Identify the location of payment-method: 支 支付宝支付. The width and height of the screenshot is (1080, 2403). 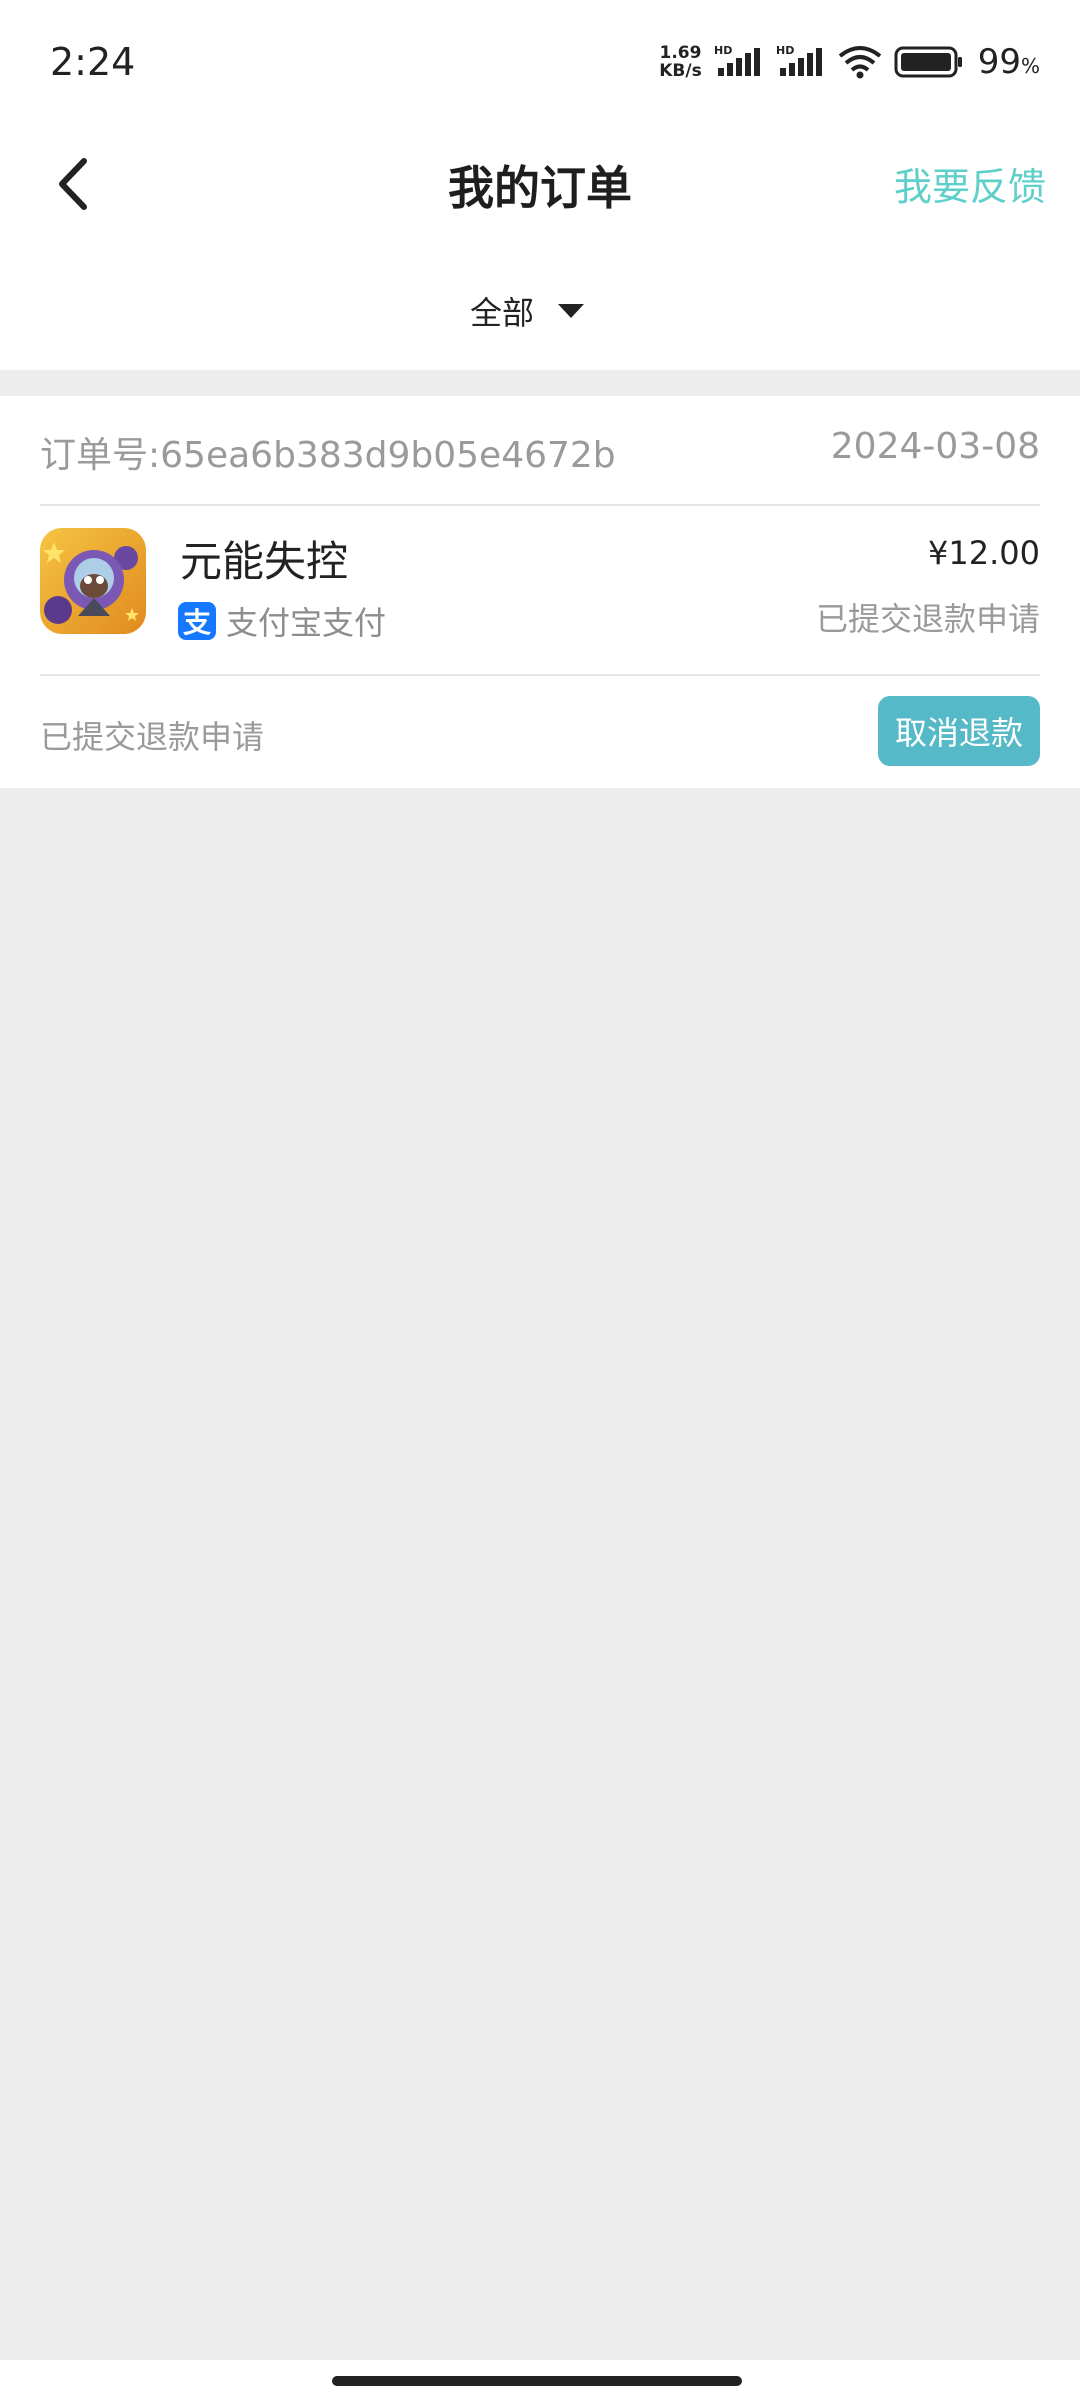
(282, 621).